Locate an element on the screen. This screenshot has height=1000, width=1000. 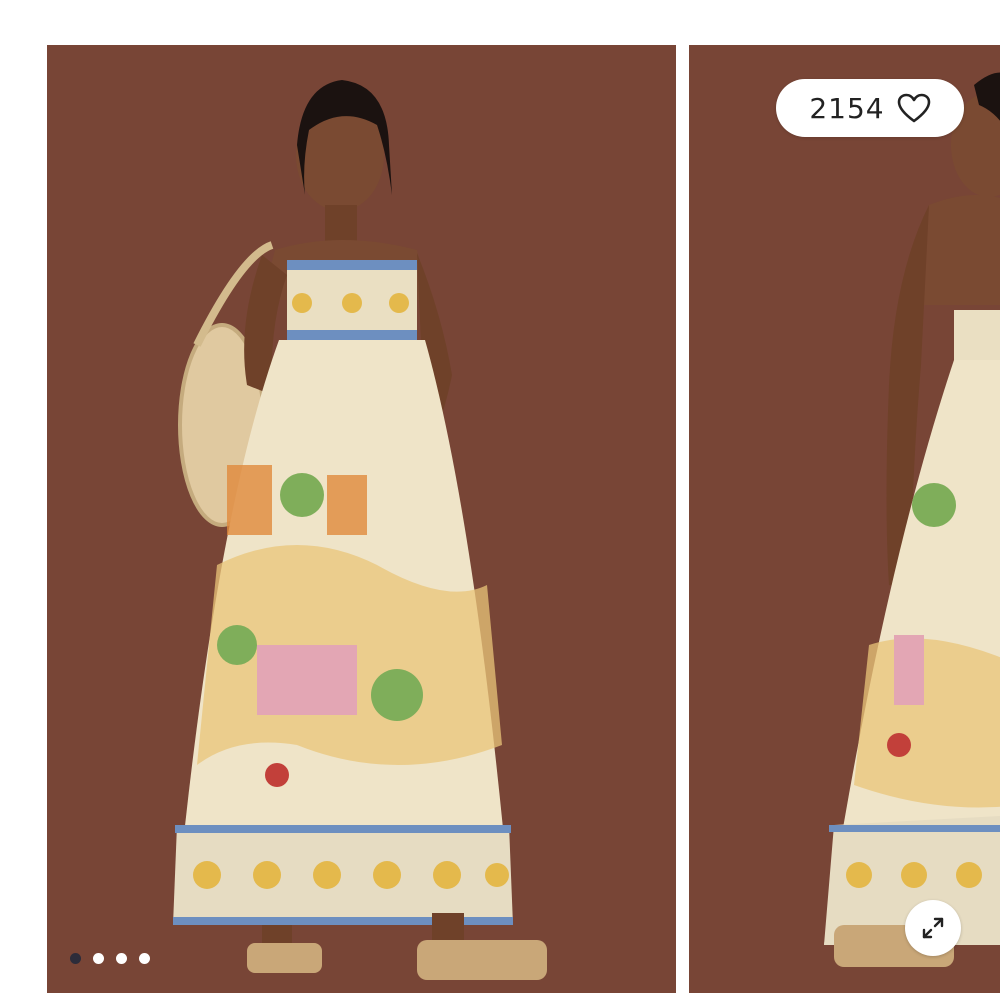
expand-arrows-icon is located at coordinates (933, 928).